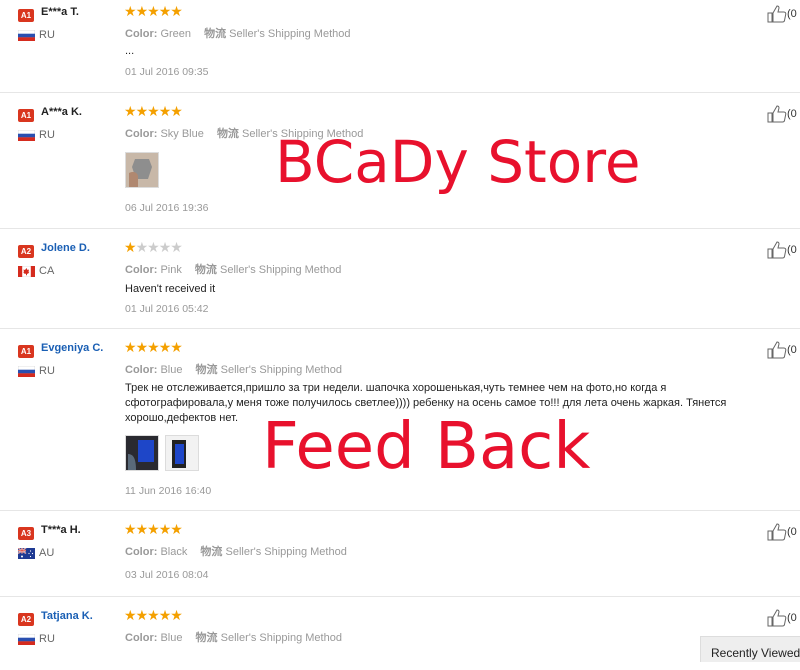 Image resolution: width=800 pixels, height=670 pixels. Describe the element at coordinates (170, 289) in the screenshot. I see `review-text: Haven't received it` at that location.